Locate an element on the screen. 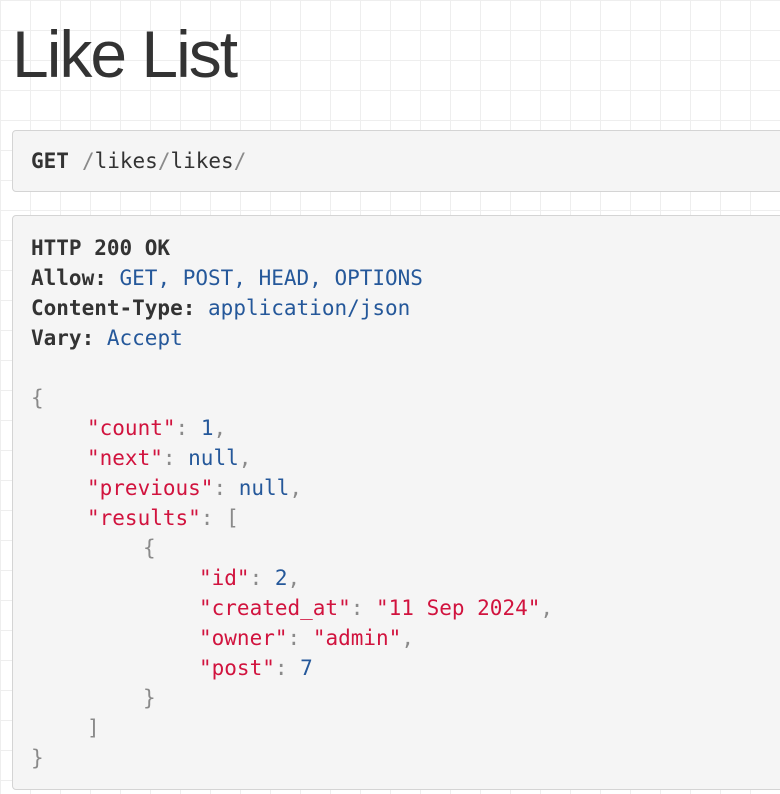 This screenshot has width=780, height=794. json-value: "11 Sep 2024" is located at coordinates (458, 608).